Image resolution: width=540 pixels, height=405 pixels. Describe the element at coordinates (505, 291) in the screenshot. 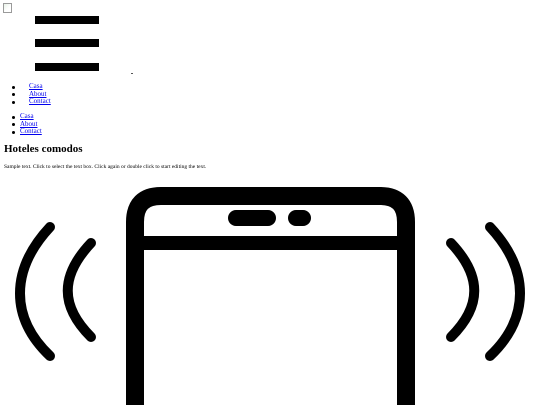

I see `vibration-wave-right-outer` at that location.